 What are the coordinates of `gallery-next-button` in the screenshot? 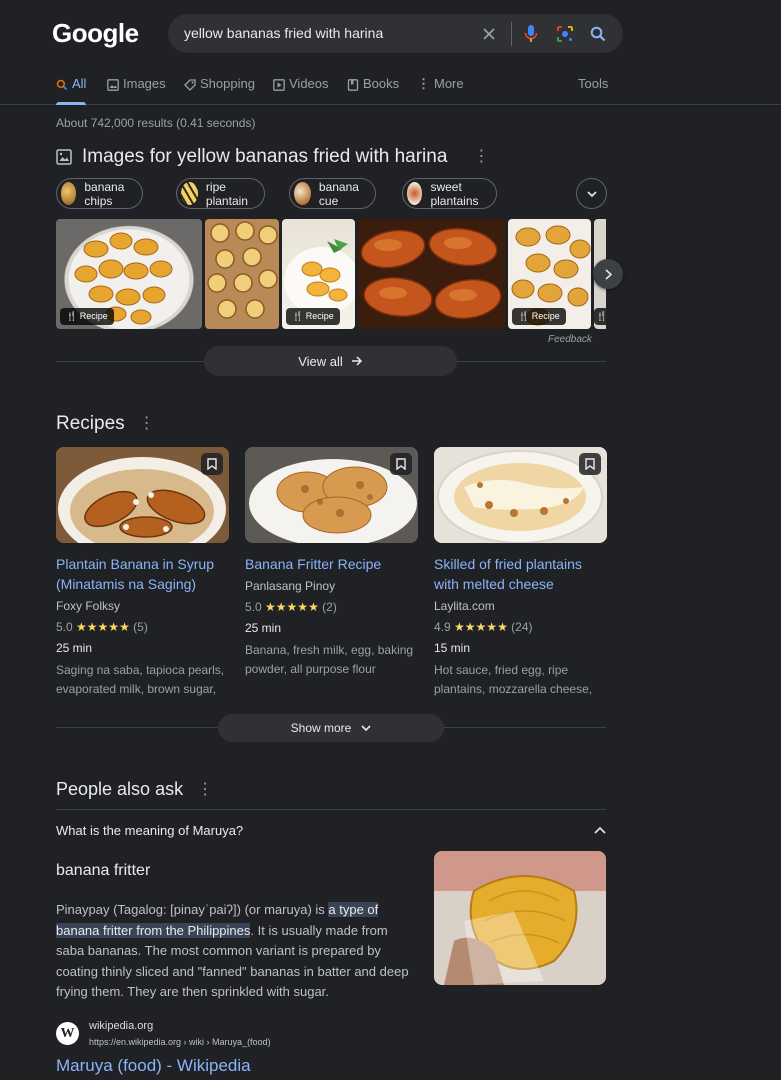 It's located at (608, 274).